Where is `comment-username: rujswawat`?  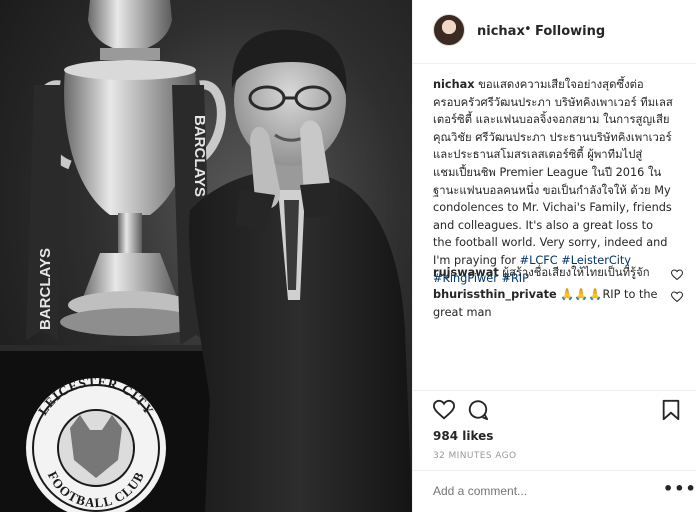
comment-username: rujswawat is located at coordinates (466, 272).